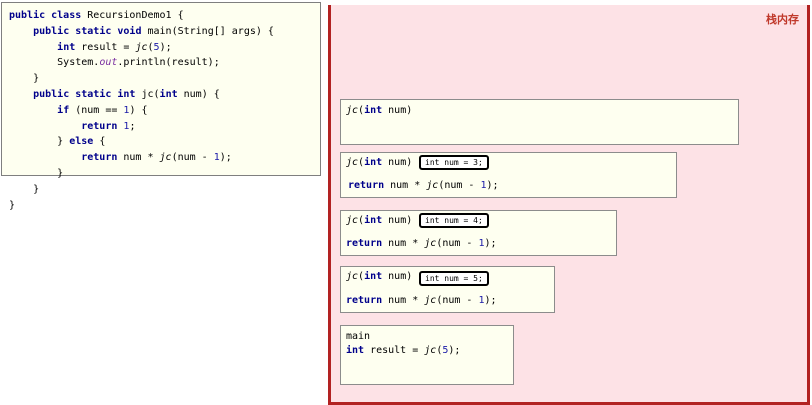 The image size is (812, 405). Describe the element at coordinates (454, 162) in the screenshot. I see `local-variable-badge: int num = 3;` at that location.